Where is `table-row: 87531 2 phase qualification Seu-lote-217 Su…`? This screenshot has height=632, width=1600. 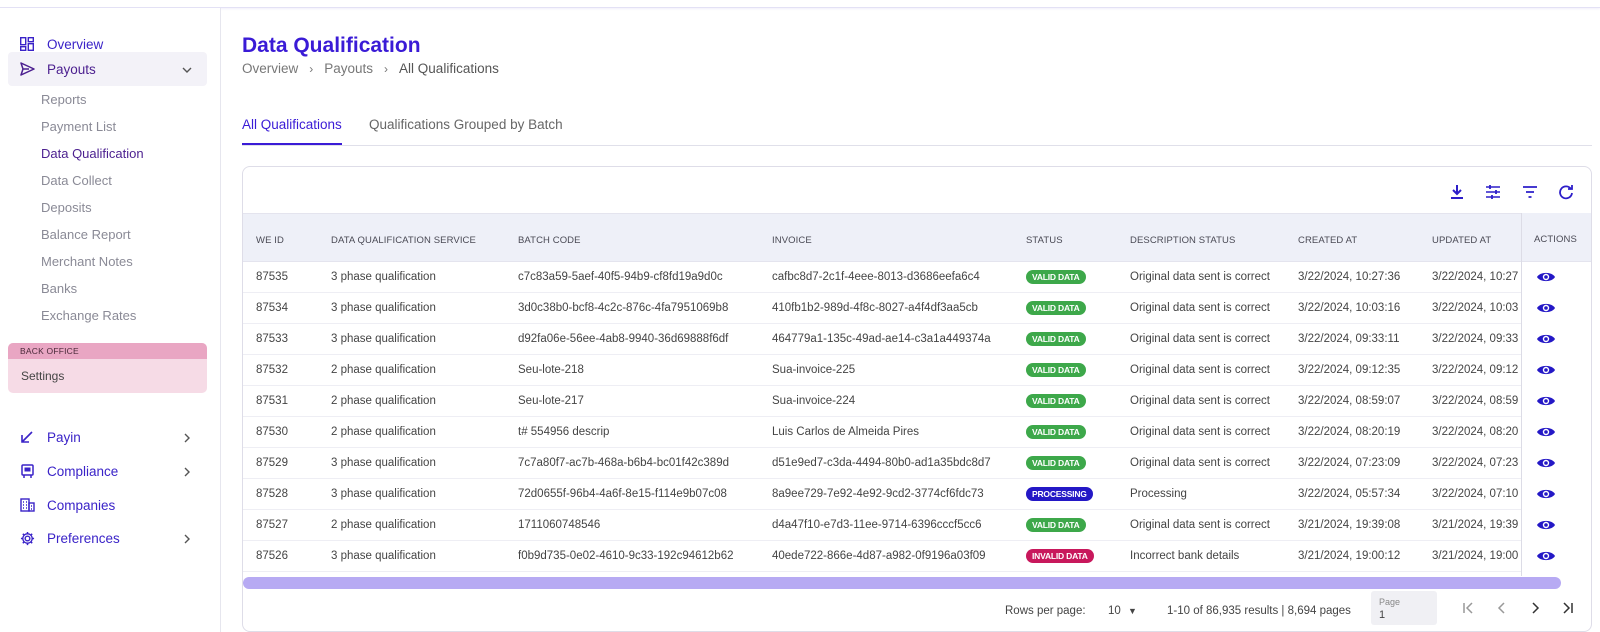
table-row: 87531 2 phase qualification Seu-lote-217 Su… is located at coordinates (917, 401).